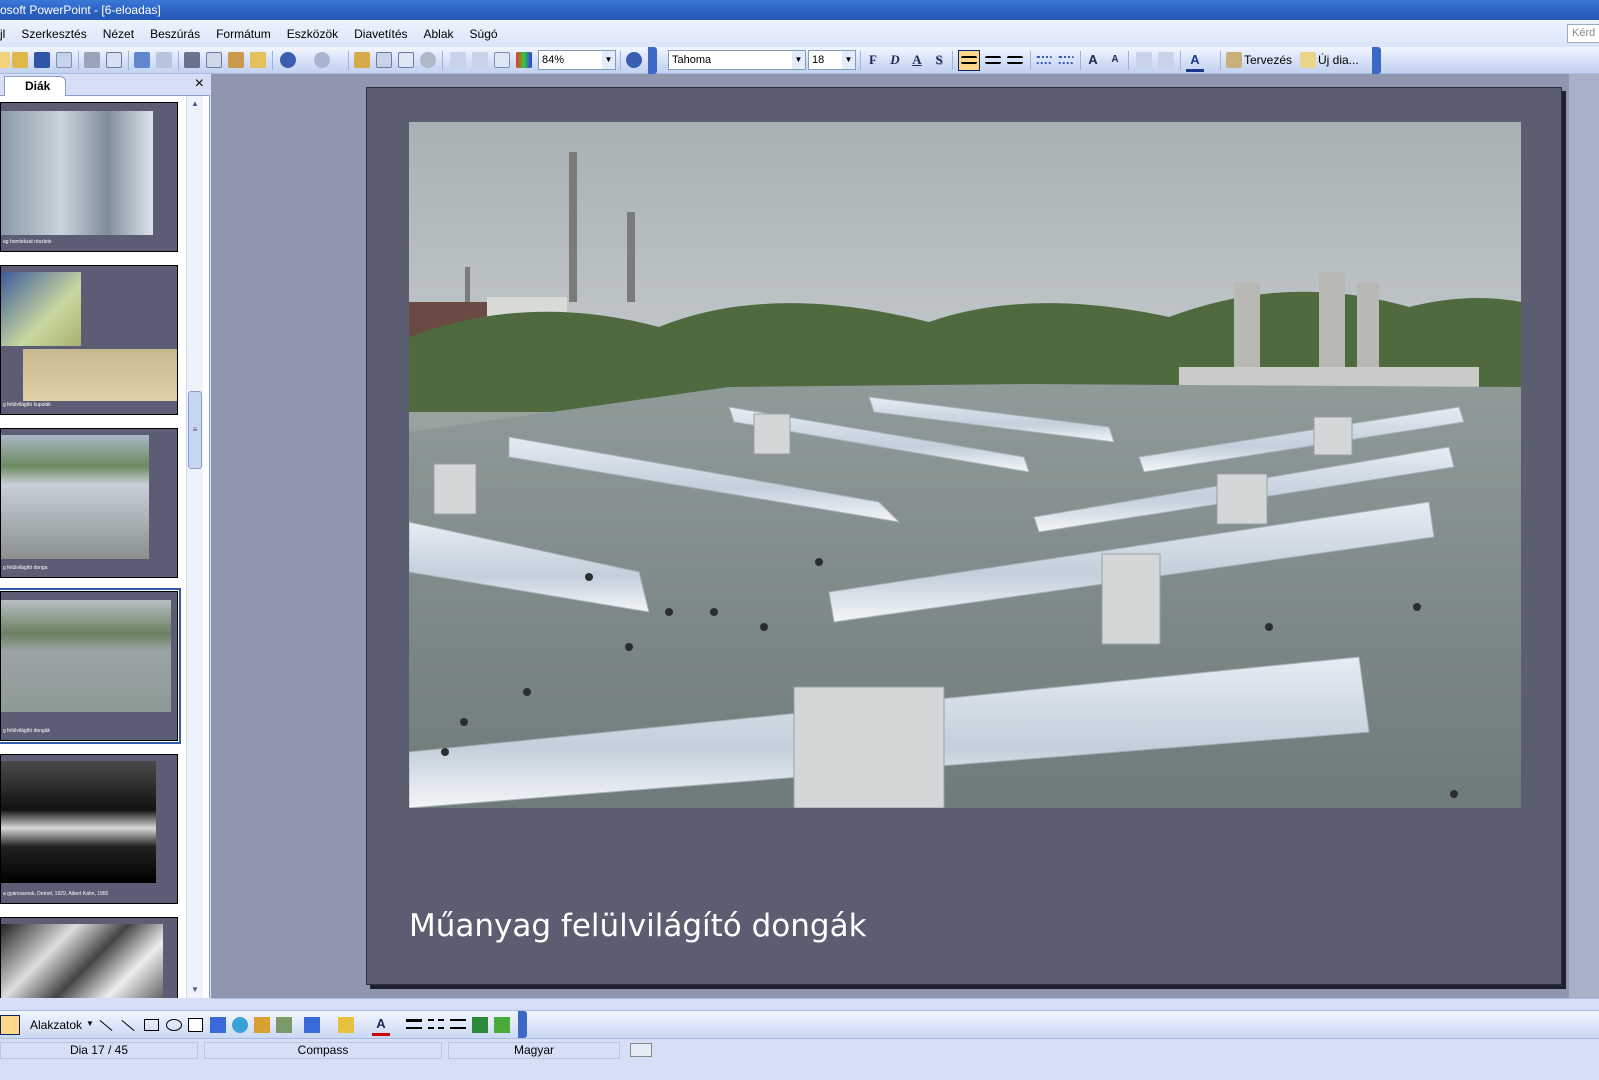  I want to click on increase-indent-icon, so click(1166, 60).